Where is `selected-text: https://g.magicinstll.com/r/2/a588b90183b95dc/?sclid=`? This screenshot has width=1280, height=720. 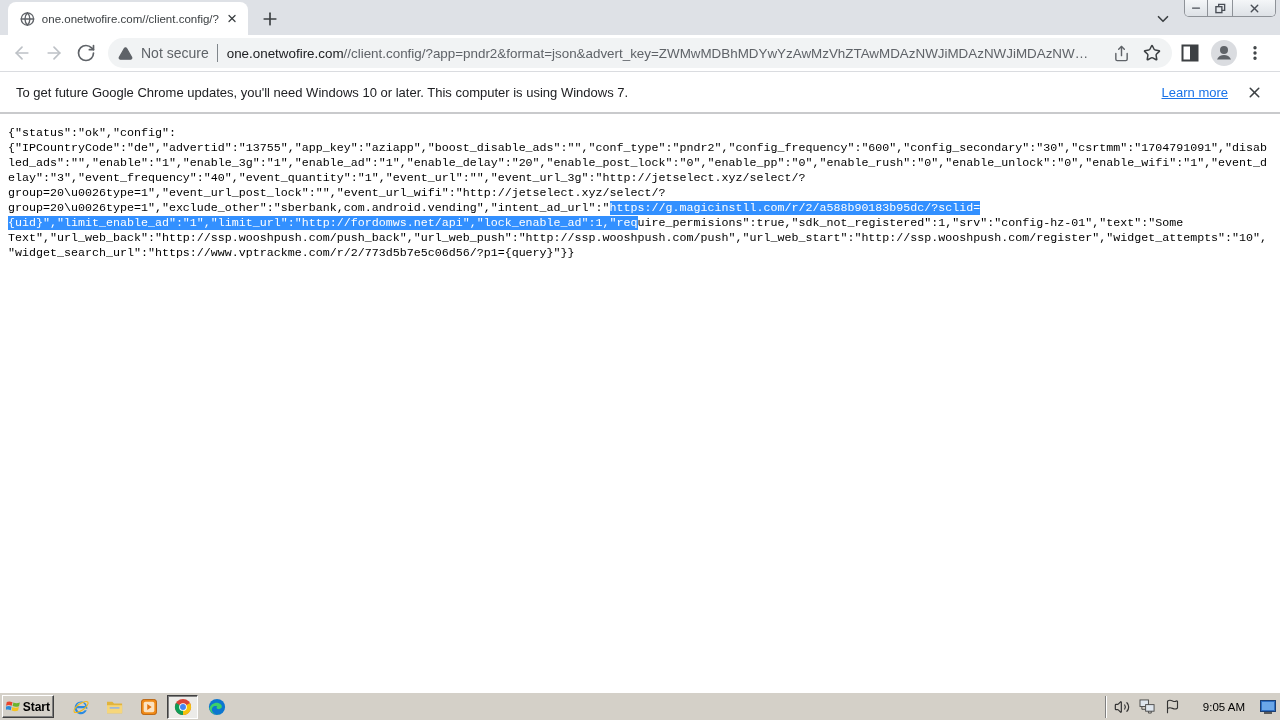 selected-text: https://g.magicinstll.com/r/2/a588b90183b95dc/?sclid= is located at coordinates (795, 208).